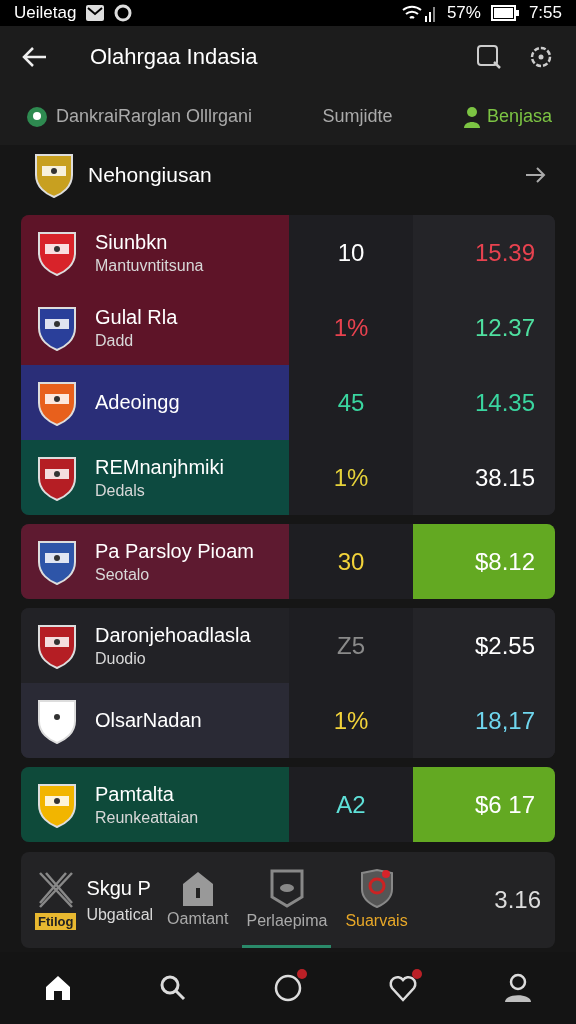 Image resolution: width=576 pixels, height=1024 pixels. What do you see at coordinates (517, 900) in the screenshot?
I see `card-value: 3.16` at bounding box center [517, 900].